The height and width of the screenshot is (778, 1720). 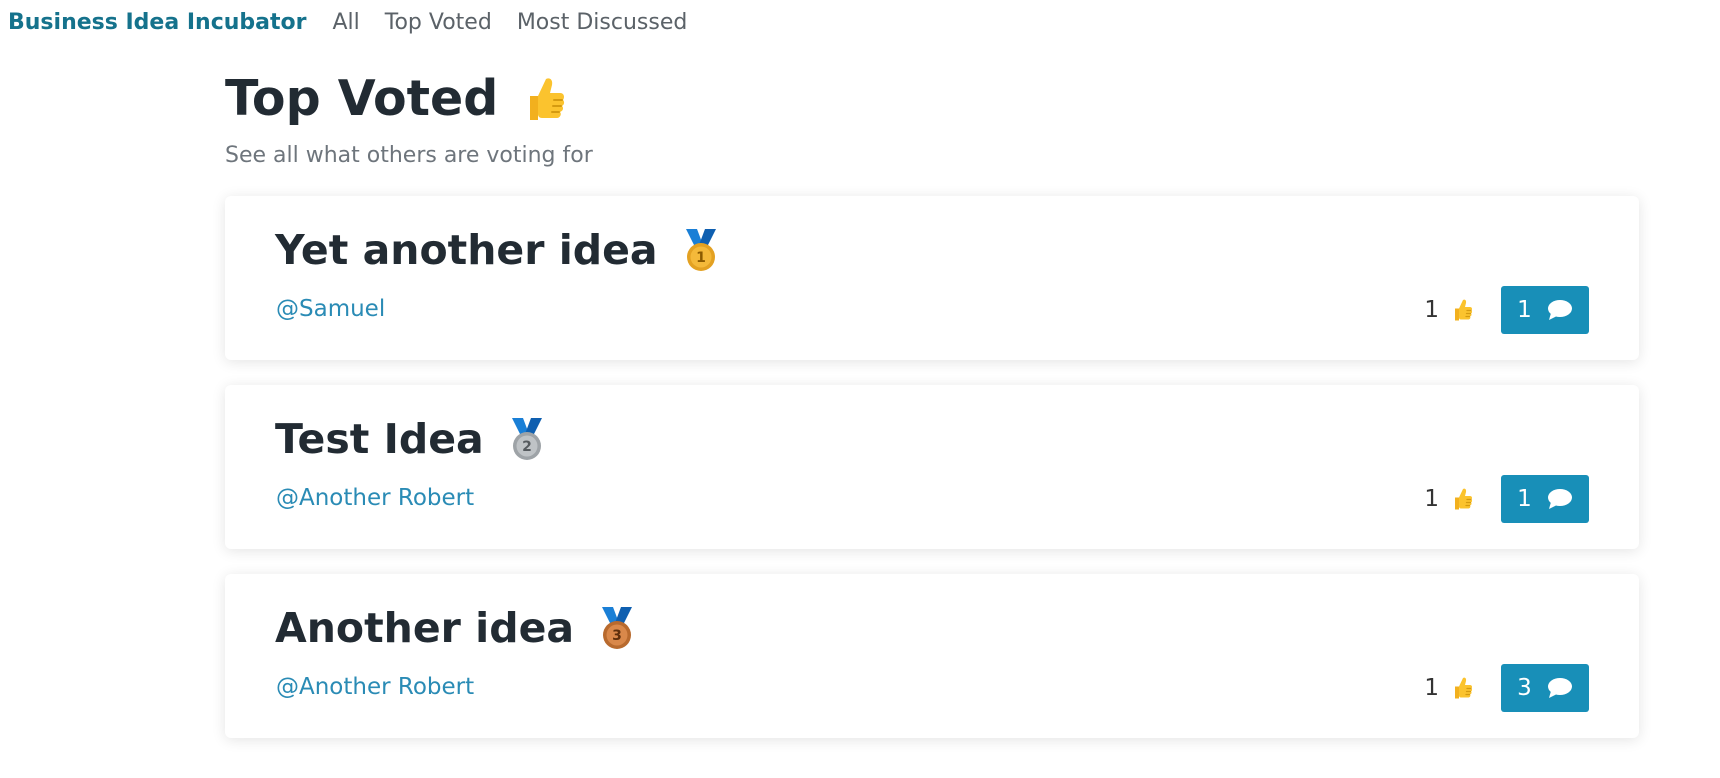 I want to click on idea-title-link: Yet another idea, so click(x=466, y=250).